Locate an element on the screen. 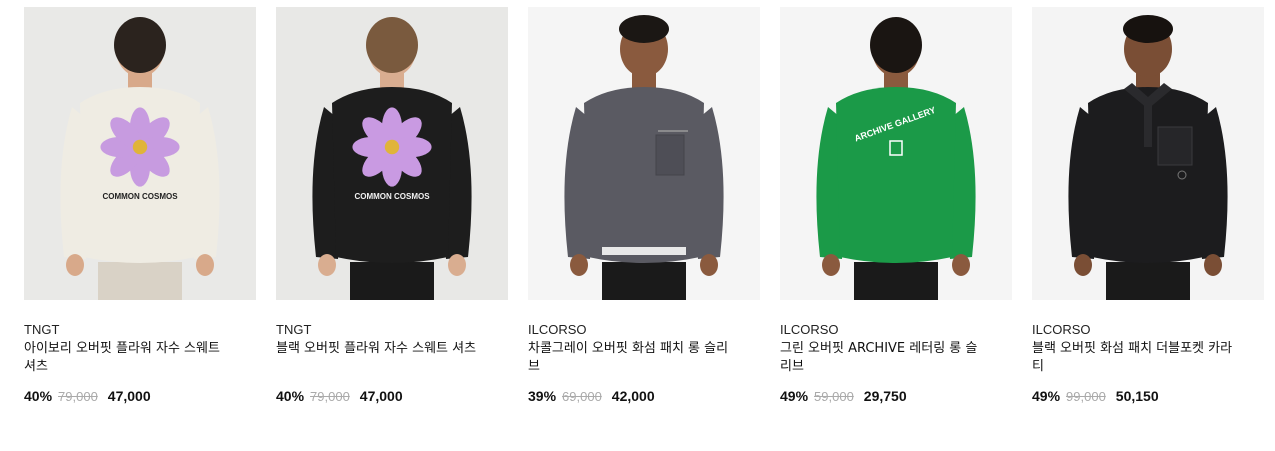 The image size is (1275, 451). original-price: 59,000 is located at coordinates (834, 396).